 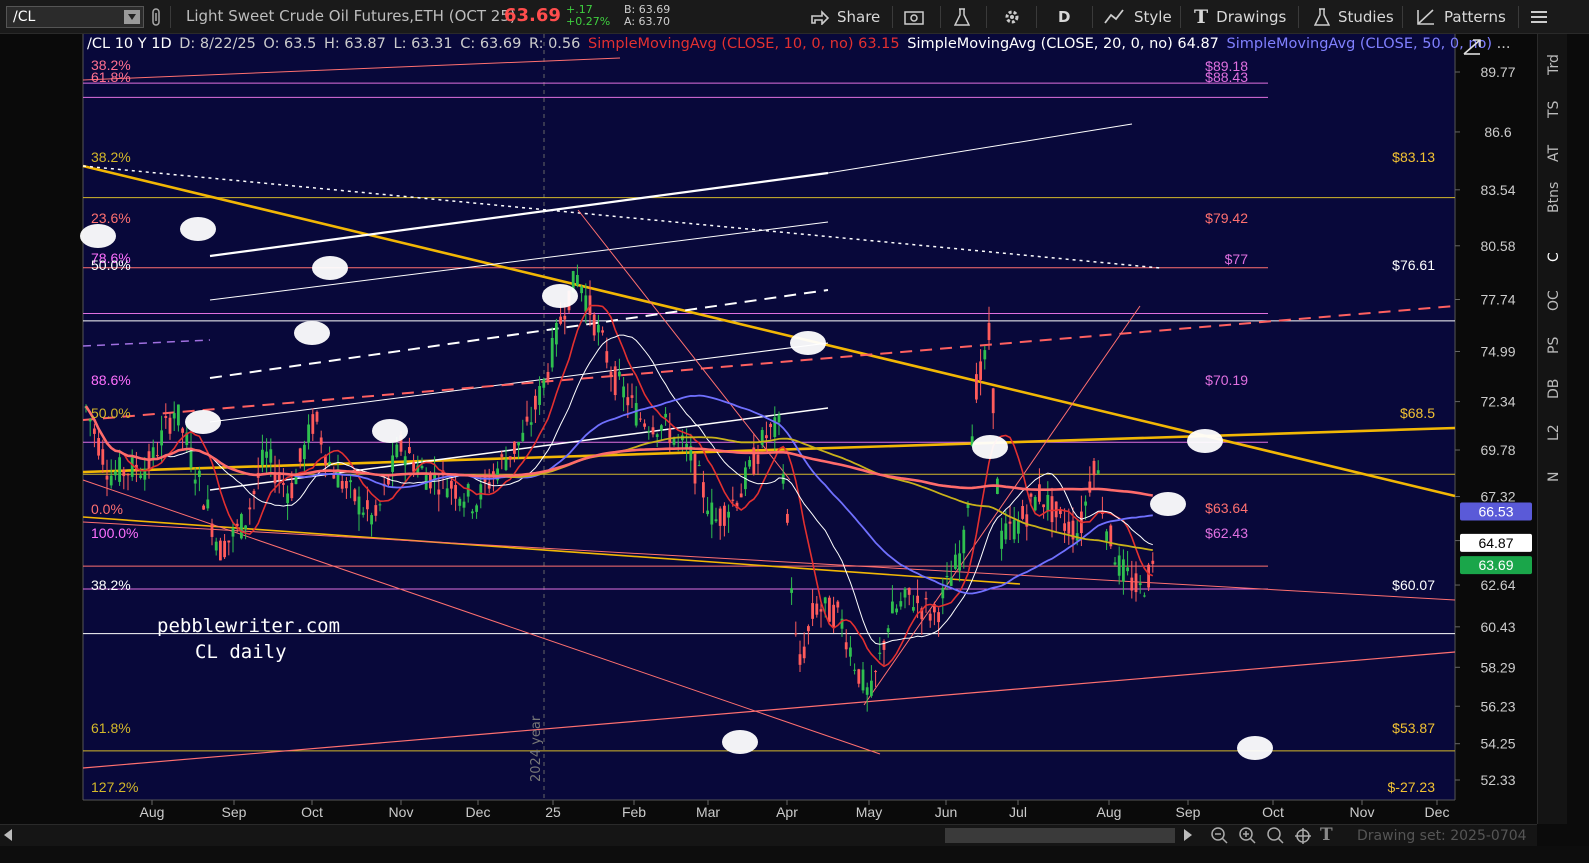 What do you see at coordinates (290, 44) in the screenshot?
I see `info-open: O: 63.5` at bounding box center [290, 44].